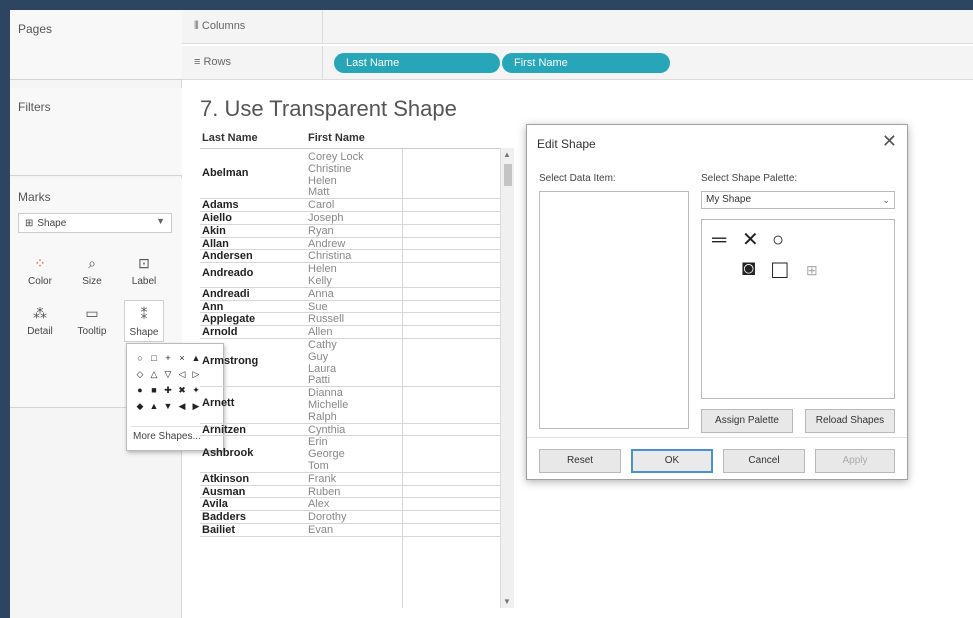 This screenshot has width=973, height=618. What do you see at coordinates (322, 345) in the screenshot?
I see `first-name-cell: Cathy` at bounding box center [322, 345].